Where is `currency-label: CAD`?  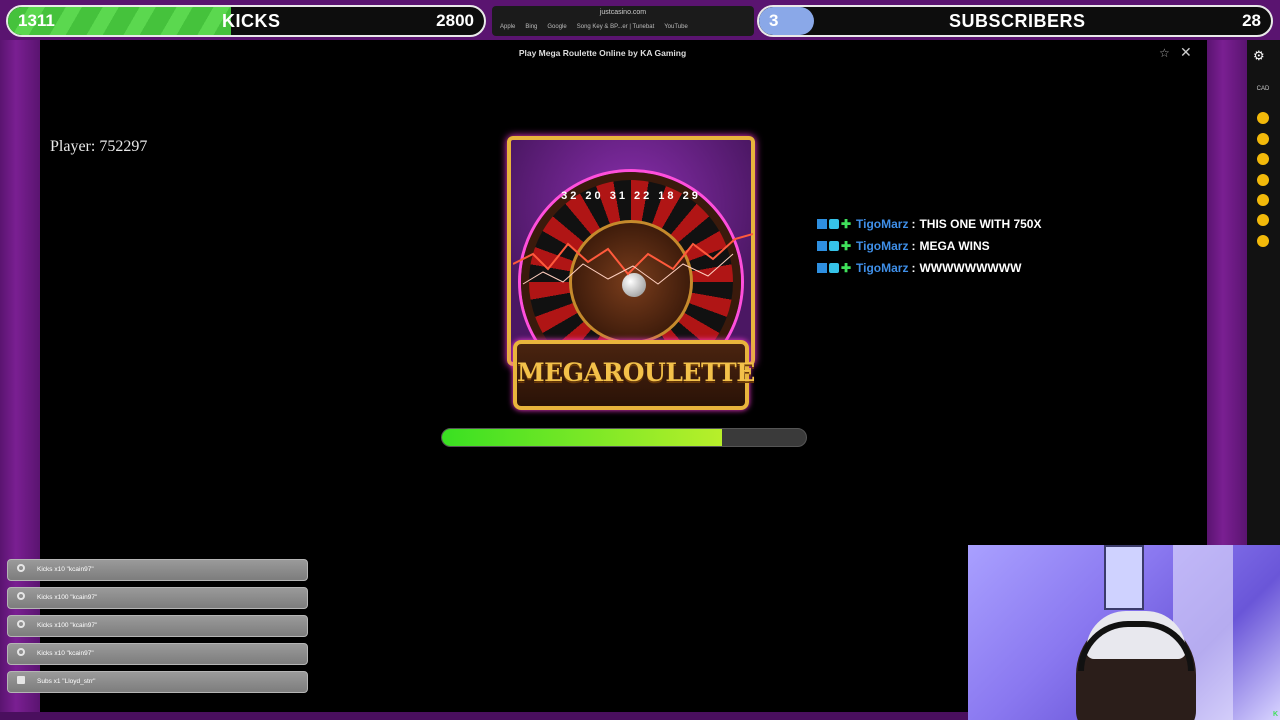
currency-label: CAD is located at coordinates (1263, 89).